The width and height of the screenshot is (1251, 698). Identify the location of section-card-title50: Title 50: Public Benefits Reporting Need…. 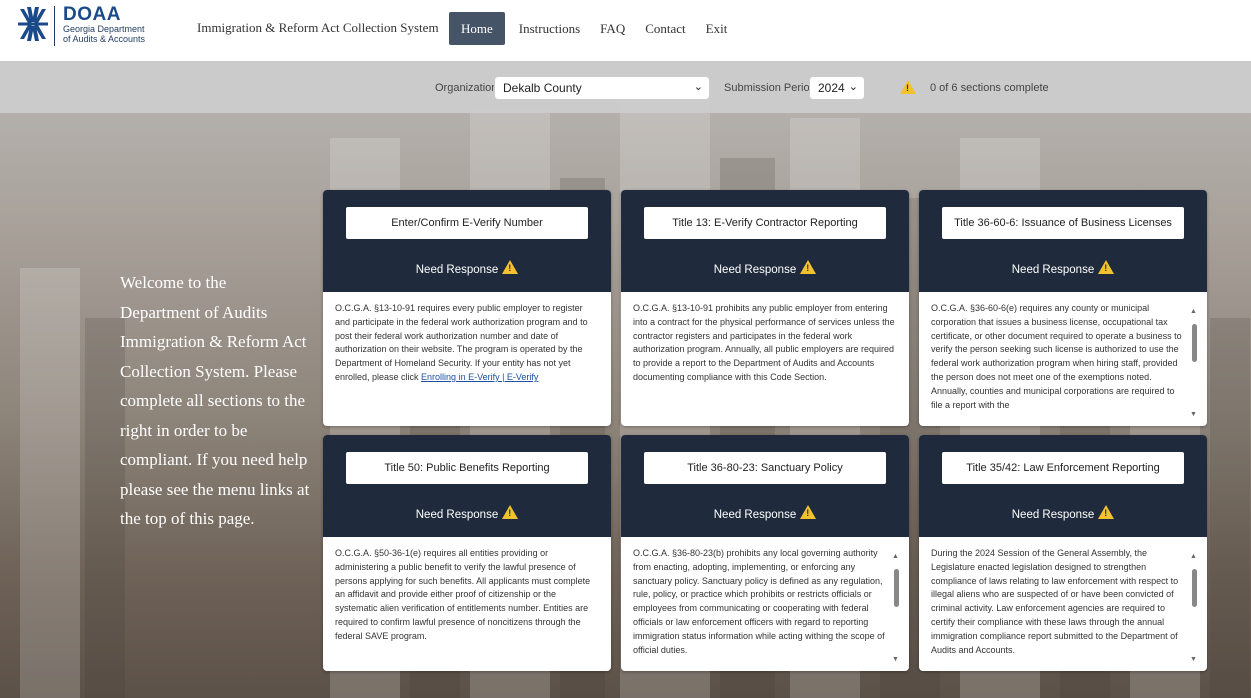
(467, 553).